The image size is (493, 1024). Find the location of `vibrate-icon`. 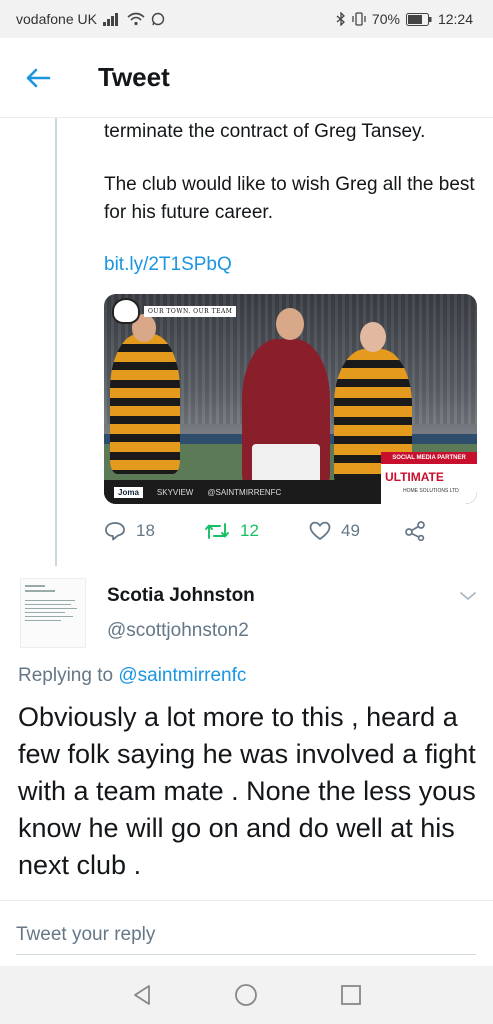

vibrate-icon is located at coordinates (359, 19).